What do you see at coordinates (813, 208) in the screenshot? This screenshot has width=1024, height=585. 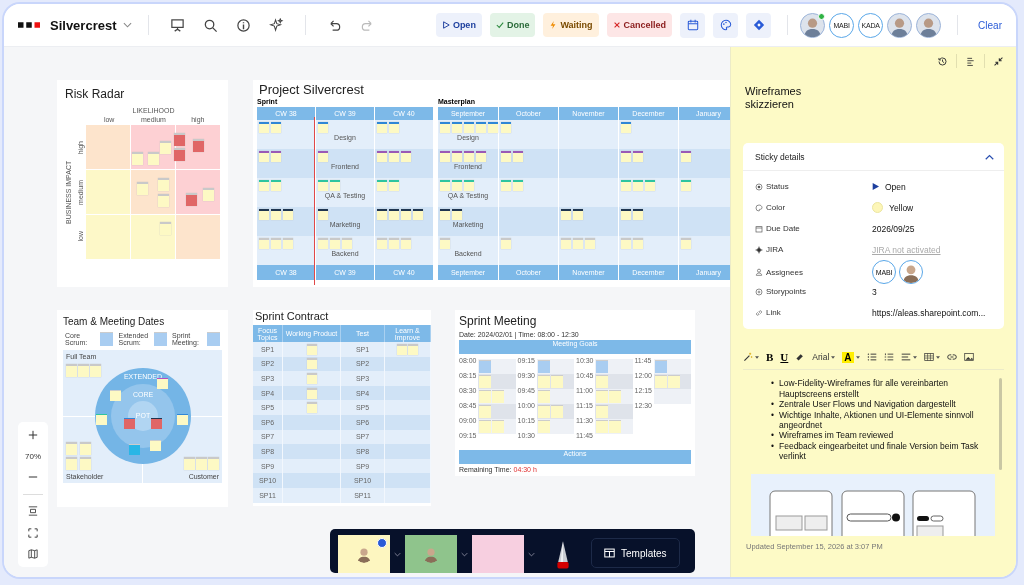 I see `field-label: Color` at bounding box center [813, 208].